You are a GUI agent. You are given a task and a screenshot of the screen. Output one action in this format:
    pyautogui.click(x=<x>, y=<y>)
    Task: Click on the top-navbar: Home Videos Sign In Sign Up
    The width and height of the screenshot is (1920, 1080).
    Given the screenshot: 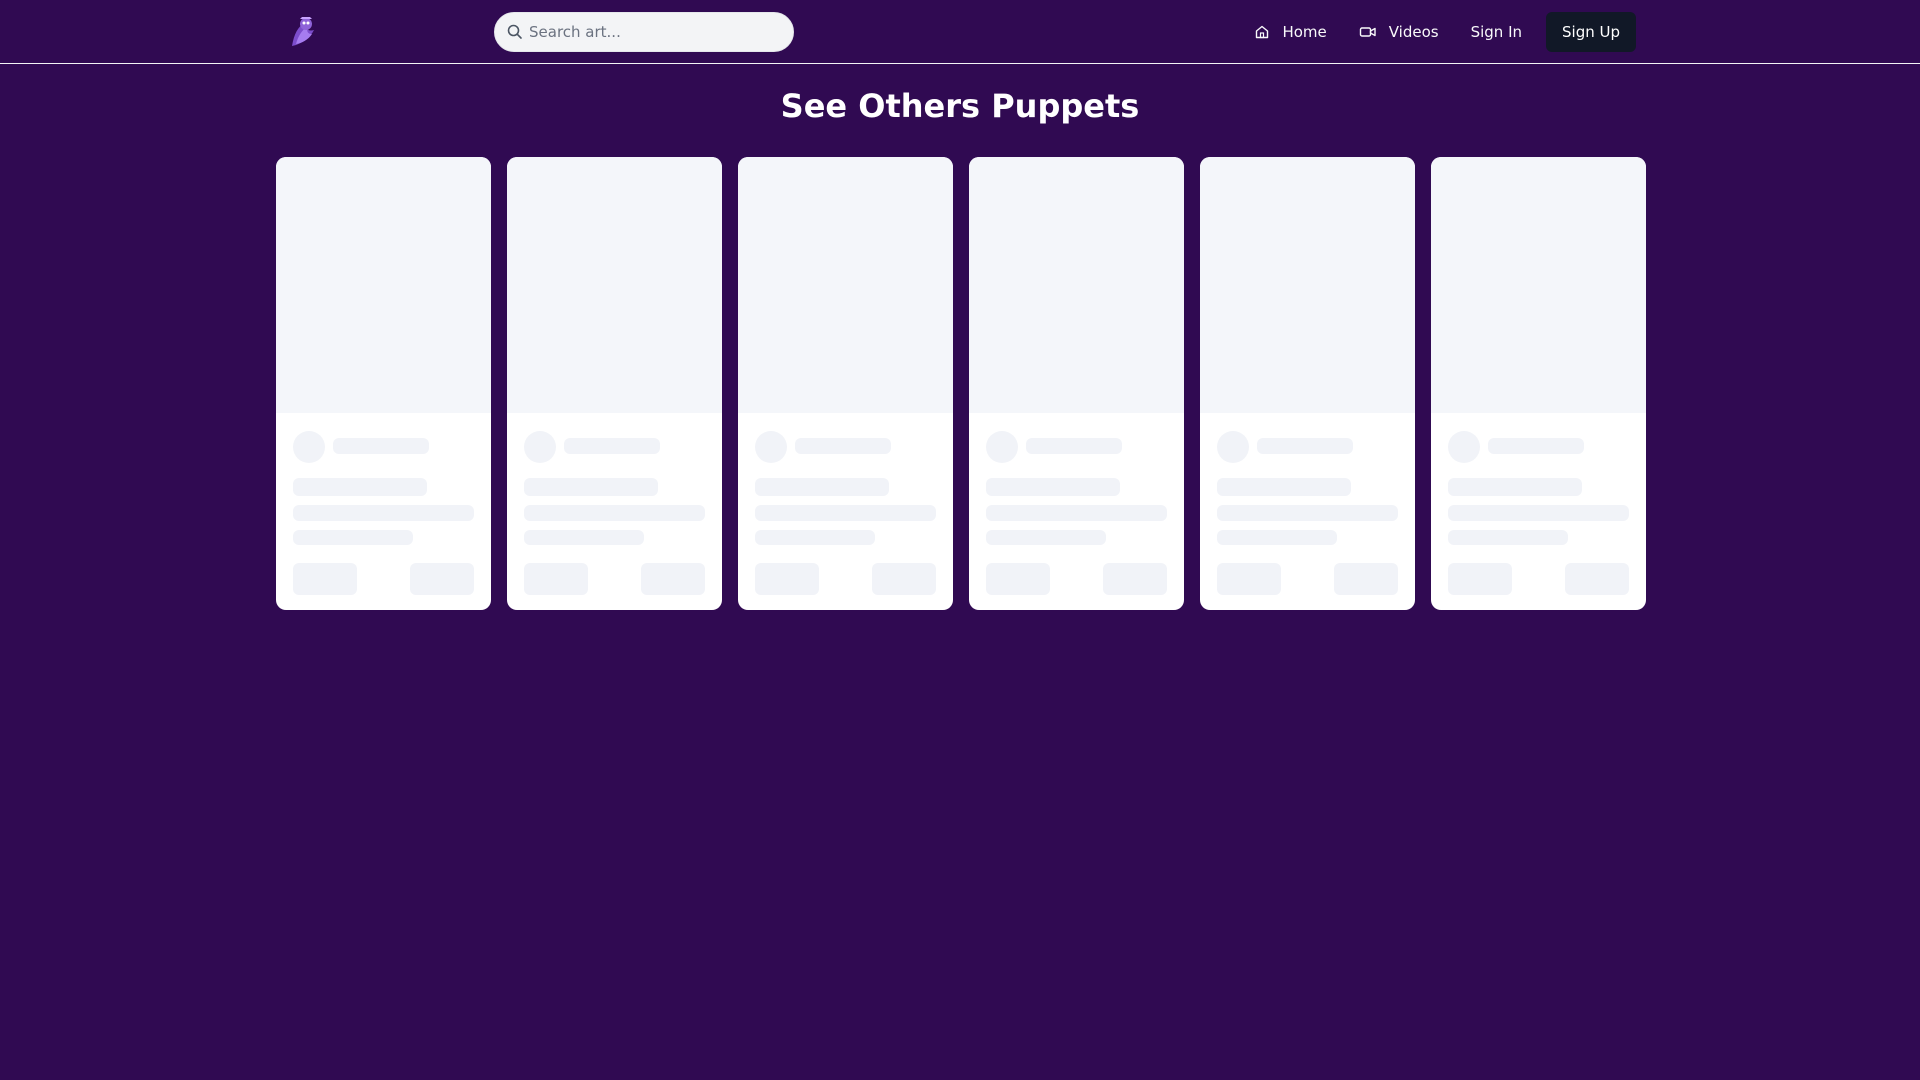 What is the action you would take?
    pyautogui.click(x=960, y=32)
    